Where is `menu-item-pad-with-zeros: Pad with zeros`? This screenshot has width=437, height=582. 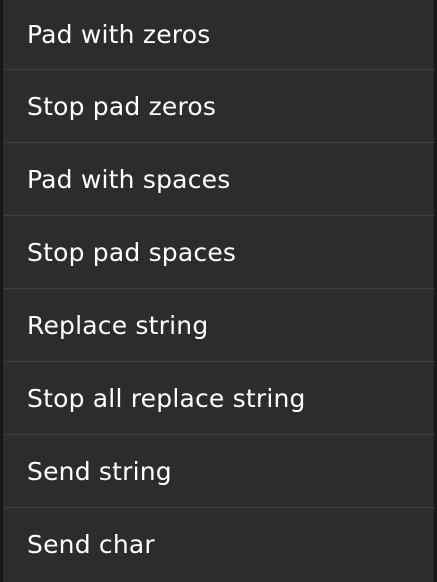 menu-item-pad-with-zeros: Pad with zeros is located at coordinates (218, 35).